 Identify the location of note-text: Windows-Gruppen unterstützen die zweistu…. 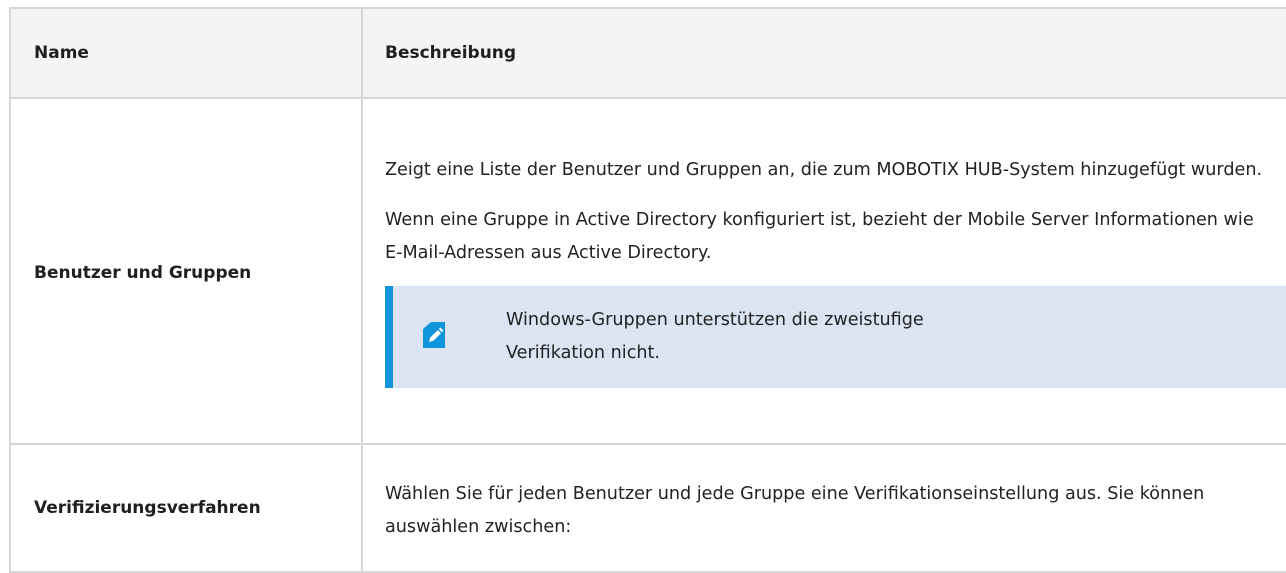
(715, 336).